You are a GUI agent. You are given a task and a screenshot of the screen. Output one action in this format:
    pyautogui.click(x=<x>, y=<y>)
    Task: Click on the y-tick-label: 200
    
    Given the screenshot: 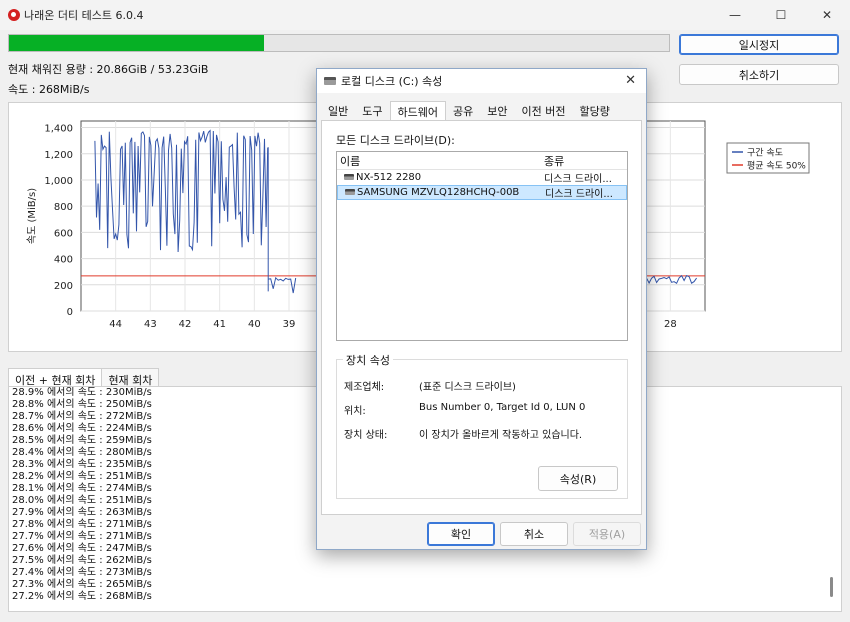 What is the action you would take?
    pyautogui.click(x=63, y=286)
    